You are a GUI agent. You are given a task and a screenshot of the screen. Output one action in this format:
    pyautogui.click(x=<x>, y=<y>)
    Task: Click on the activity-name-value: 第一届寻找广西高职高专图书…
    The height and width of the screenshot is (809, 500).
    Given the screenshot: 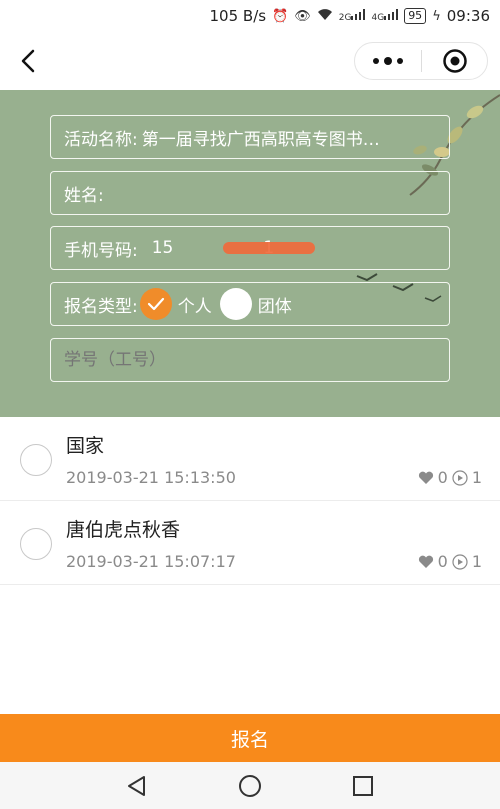 What is the action you would take?
    pyautogui.click(x=260, y=139)
    